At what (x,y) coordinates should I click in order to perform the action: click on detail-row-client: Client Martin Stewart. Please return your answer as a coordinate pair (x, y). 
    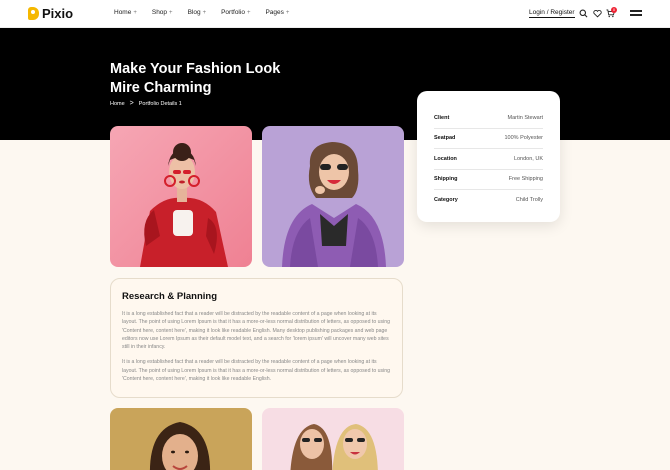
    Looking at the image, I should click on (488, 118).